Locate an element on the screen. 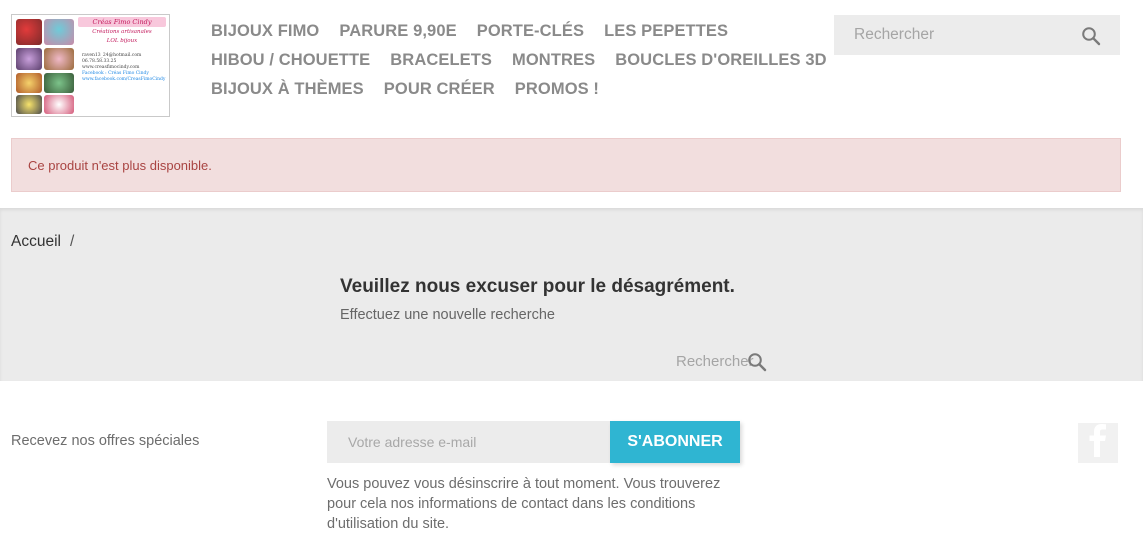  product-unavailable-alert: Ce produit n'est plus disponible. is located at coordinates (566, 165).